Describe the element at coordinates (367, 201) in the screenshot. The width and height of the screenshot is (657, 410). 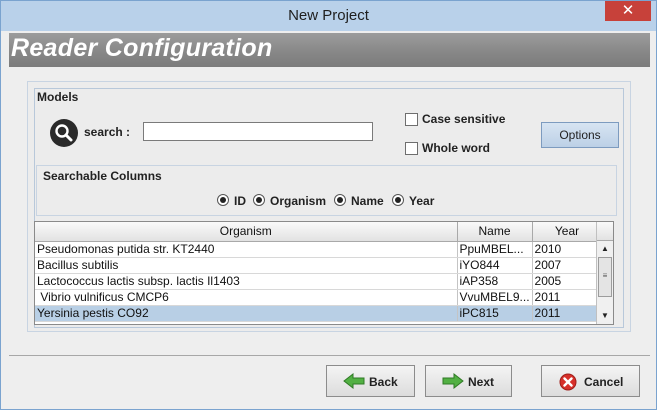
I see `radio-name-label: Name` at that location.